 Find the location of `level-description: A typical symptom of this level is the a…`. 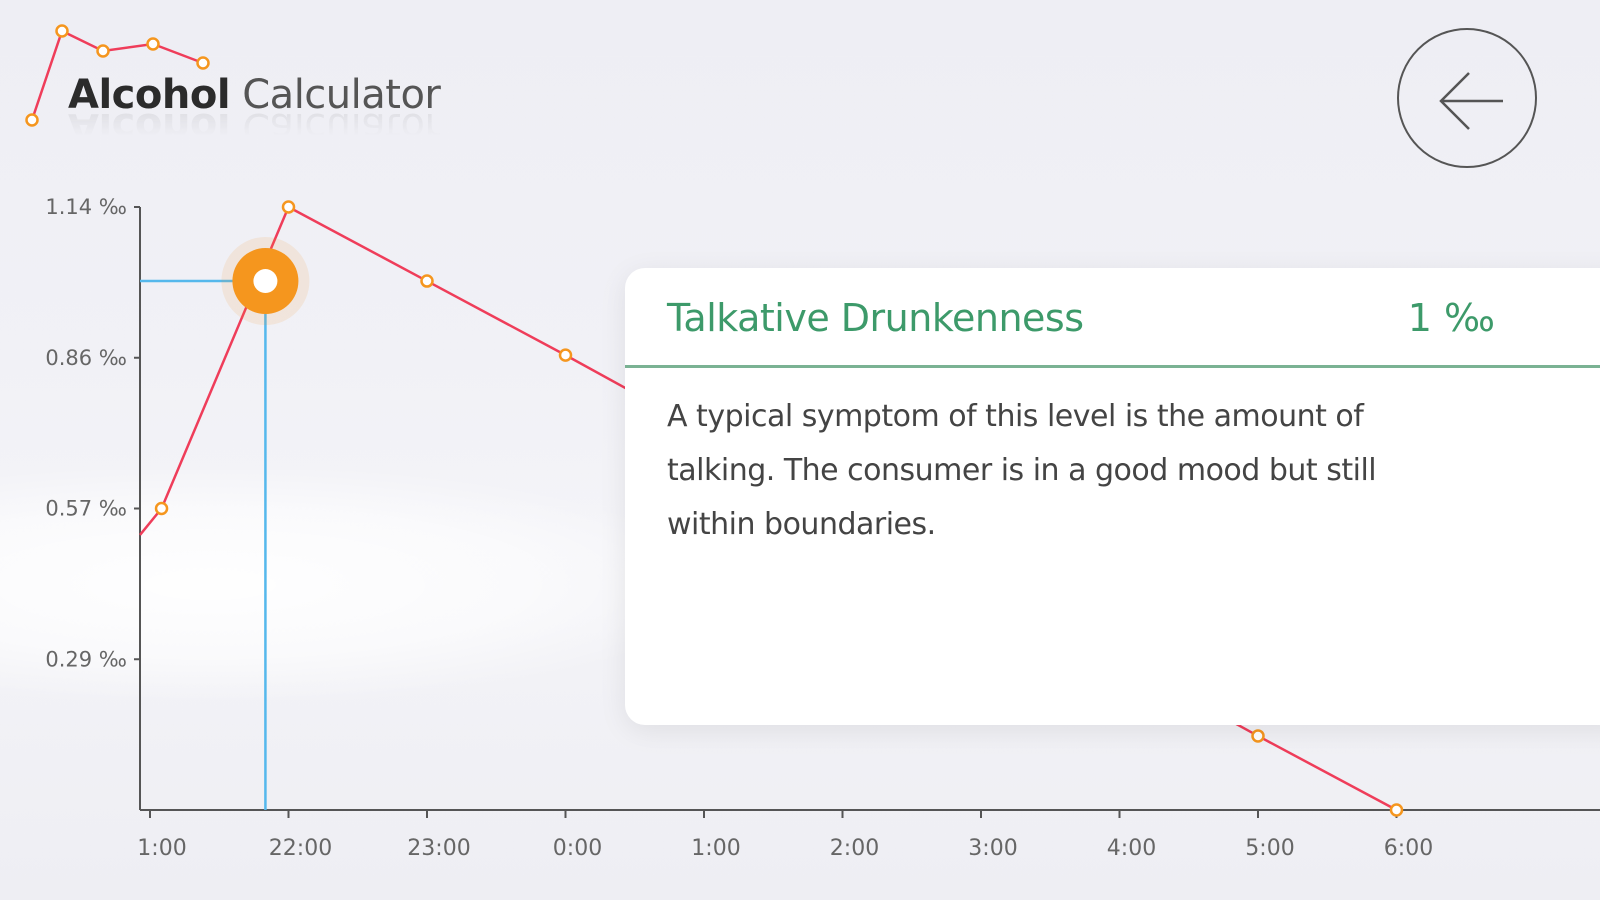

level-description: A typical symptom of this level is the a… is located at coordinates (1022, 470).